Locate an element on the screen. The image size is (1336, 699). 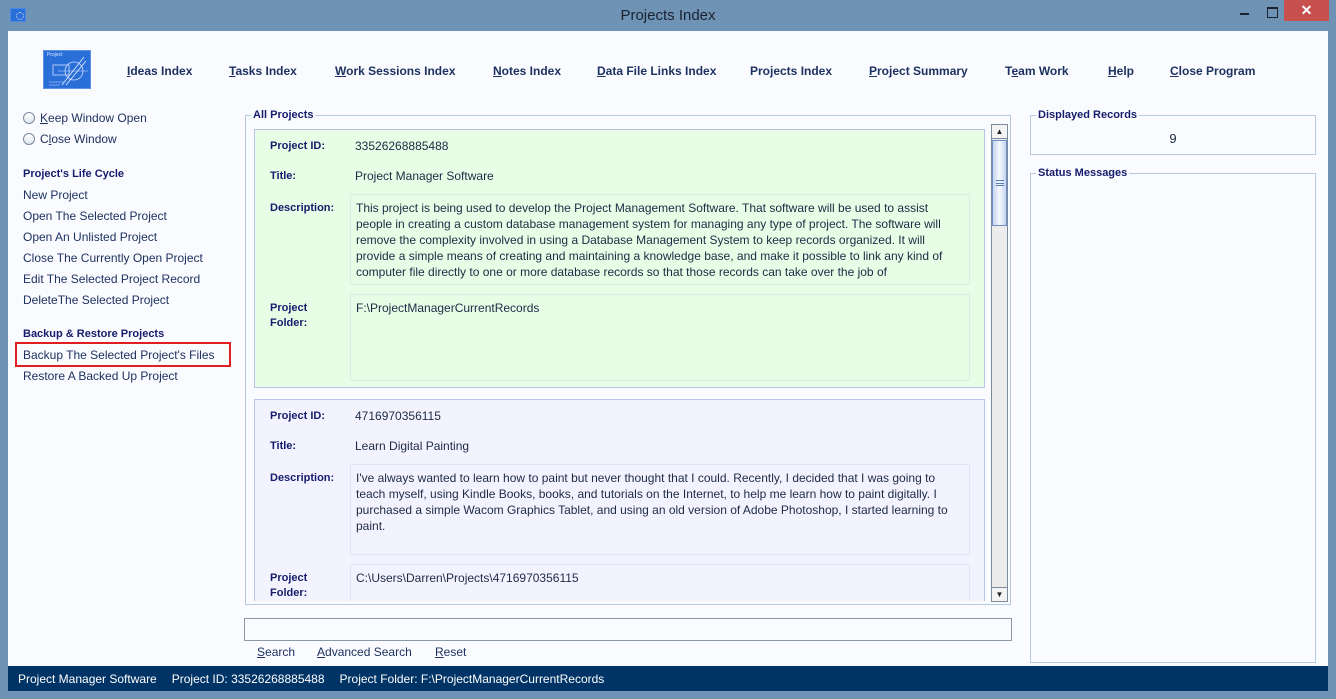
scroll-thumb is located at coordinates (999, 183).